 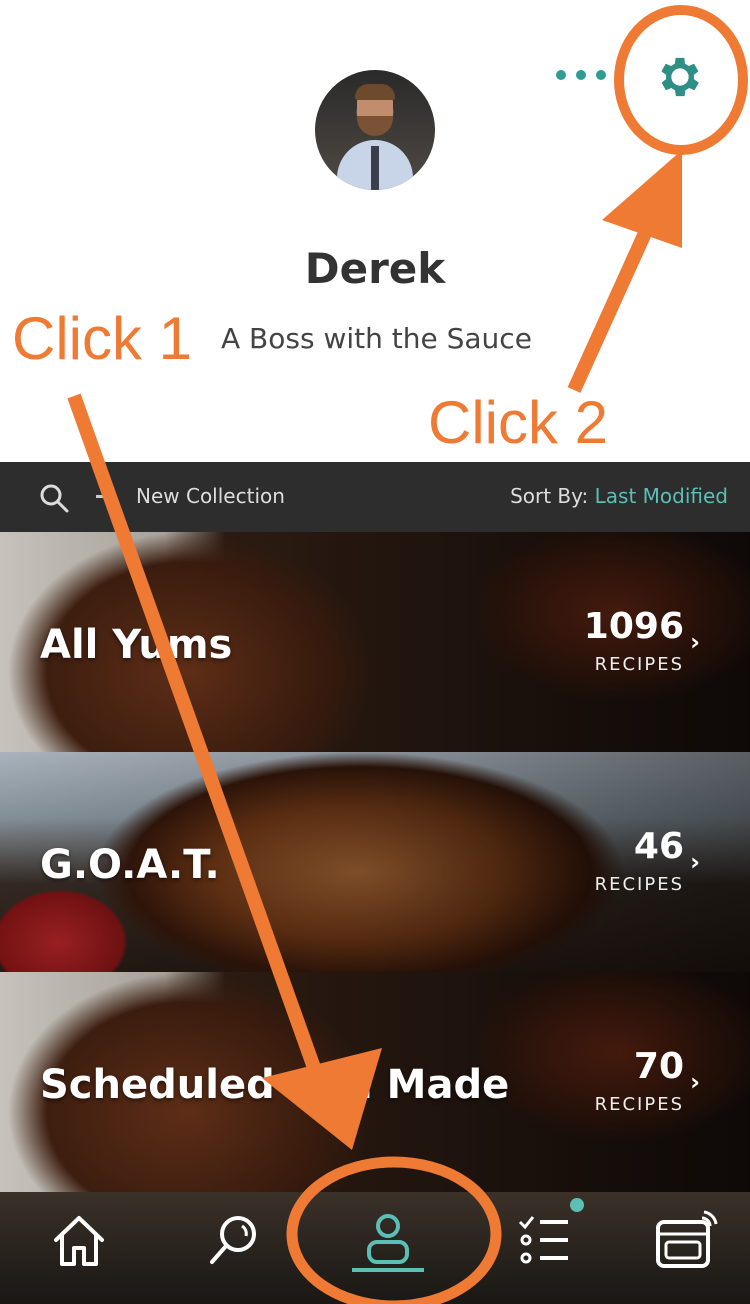 What do you see at coordinates (388, 1270) in the screenshot?
I see `active-tab-indicator` at bounding box center [388, 1270].